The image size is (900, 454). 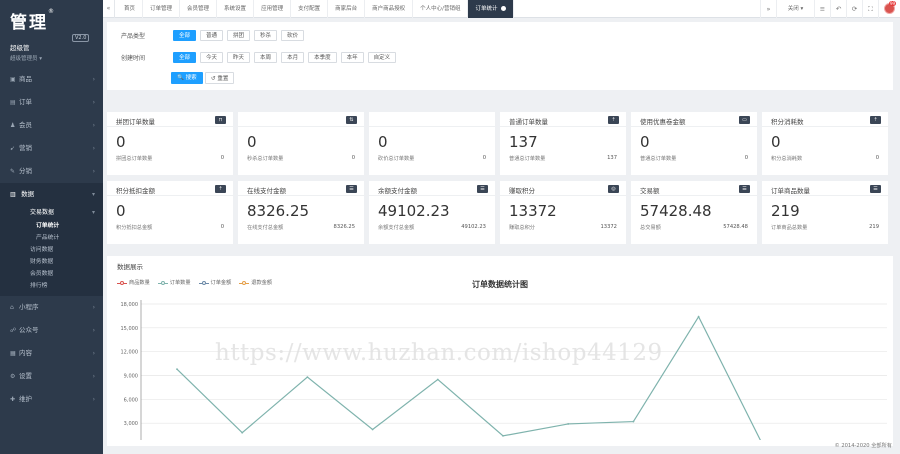 What do you see at coordinates (533, 211) in the screenshot?
I see `stat-card-value: 13372` at bounding box center [533, 211].